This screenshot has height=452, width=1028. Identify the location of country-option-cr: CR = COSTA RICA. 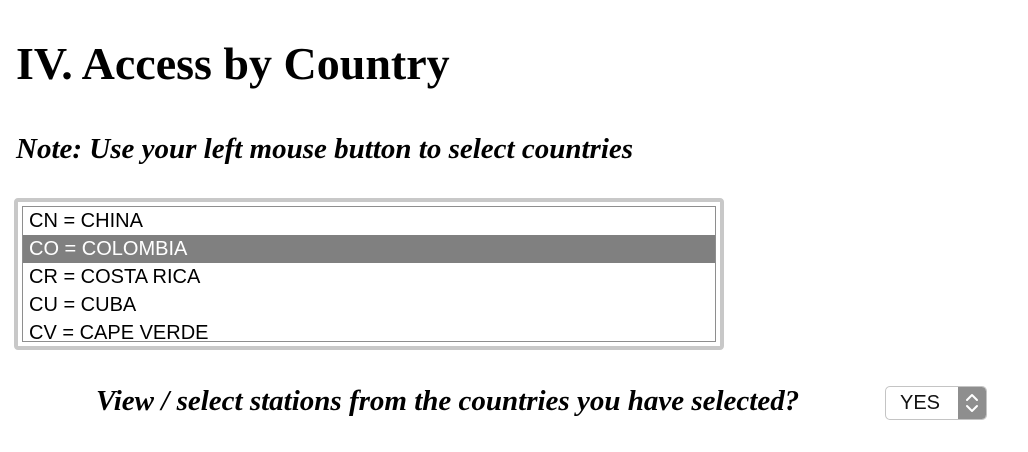
(369, 277).